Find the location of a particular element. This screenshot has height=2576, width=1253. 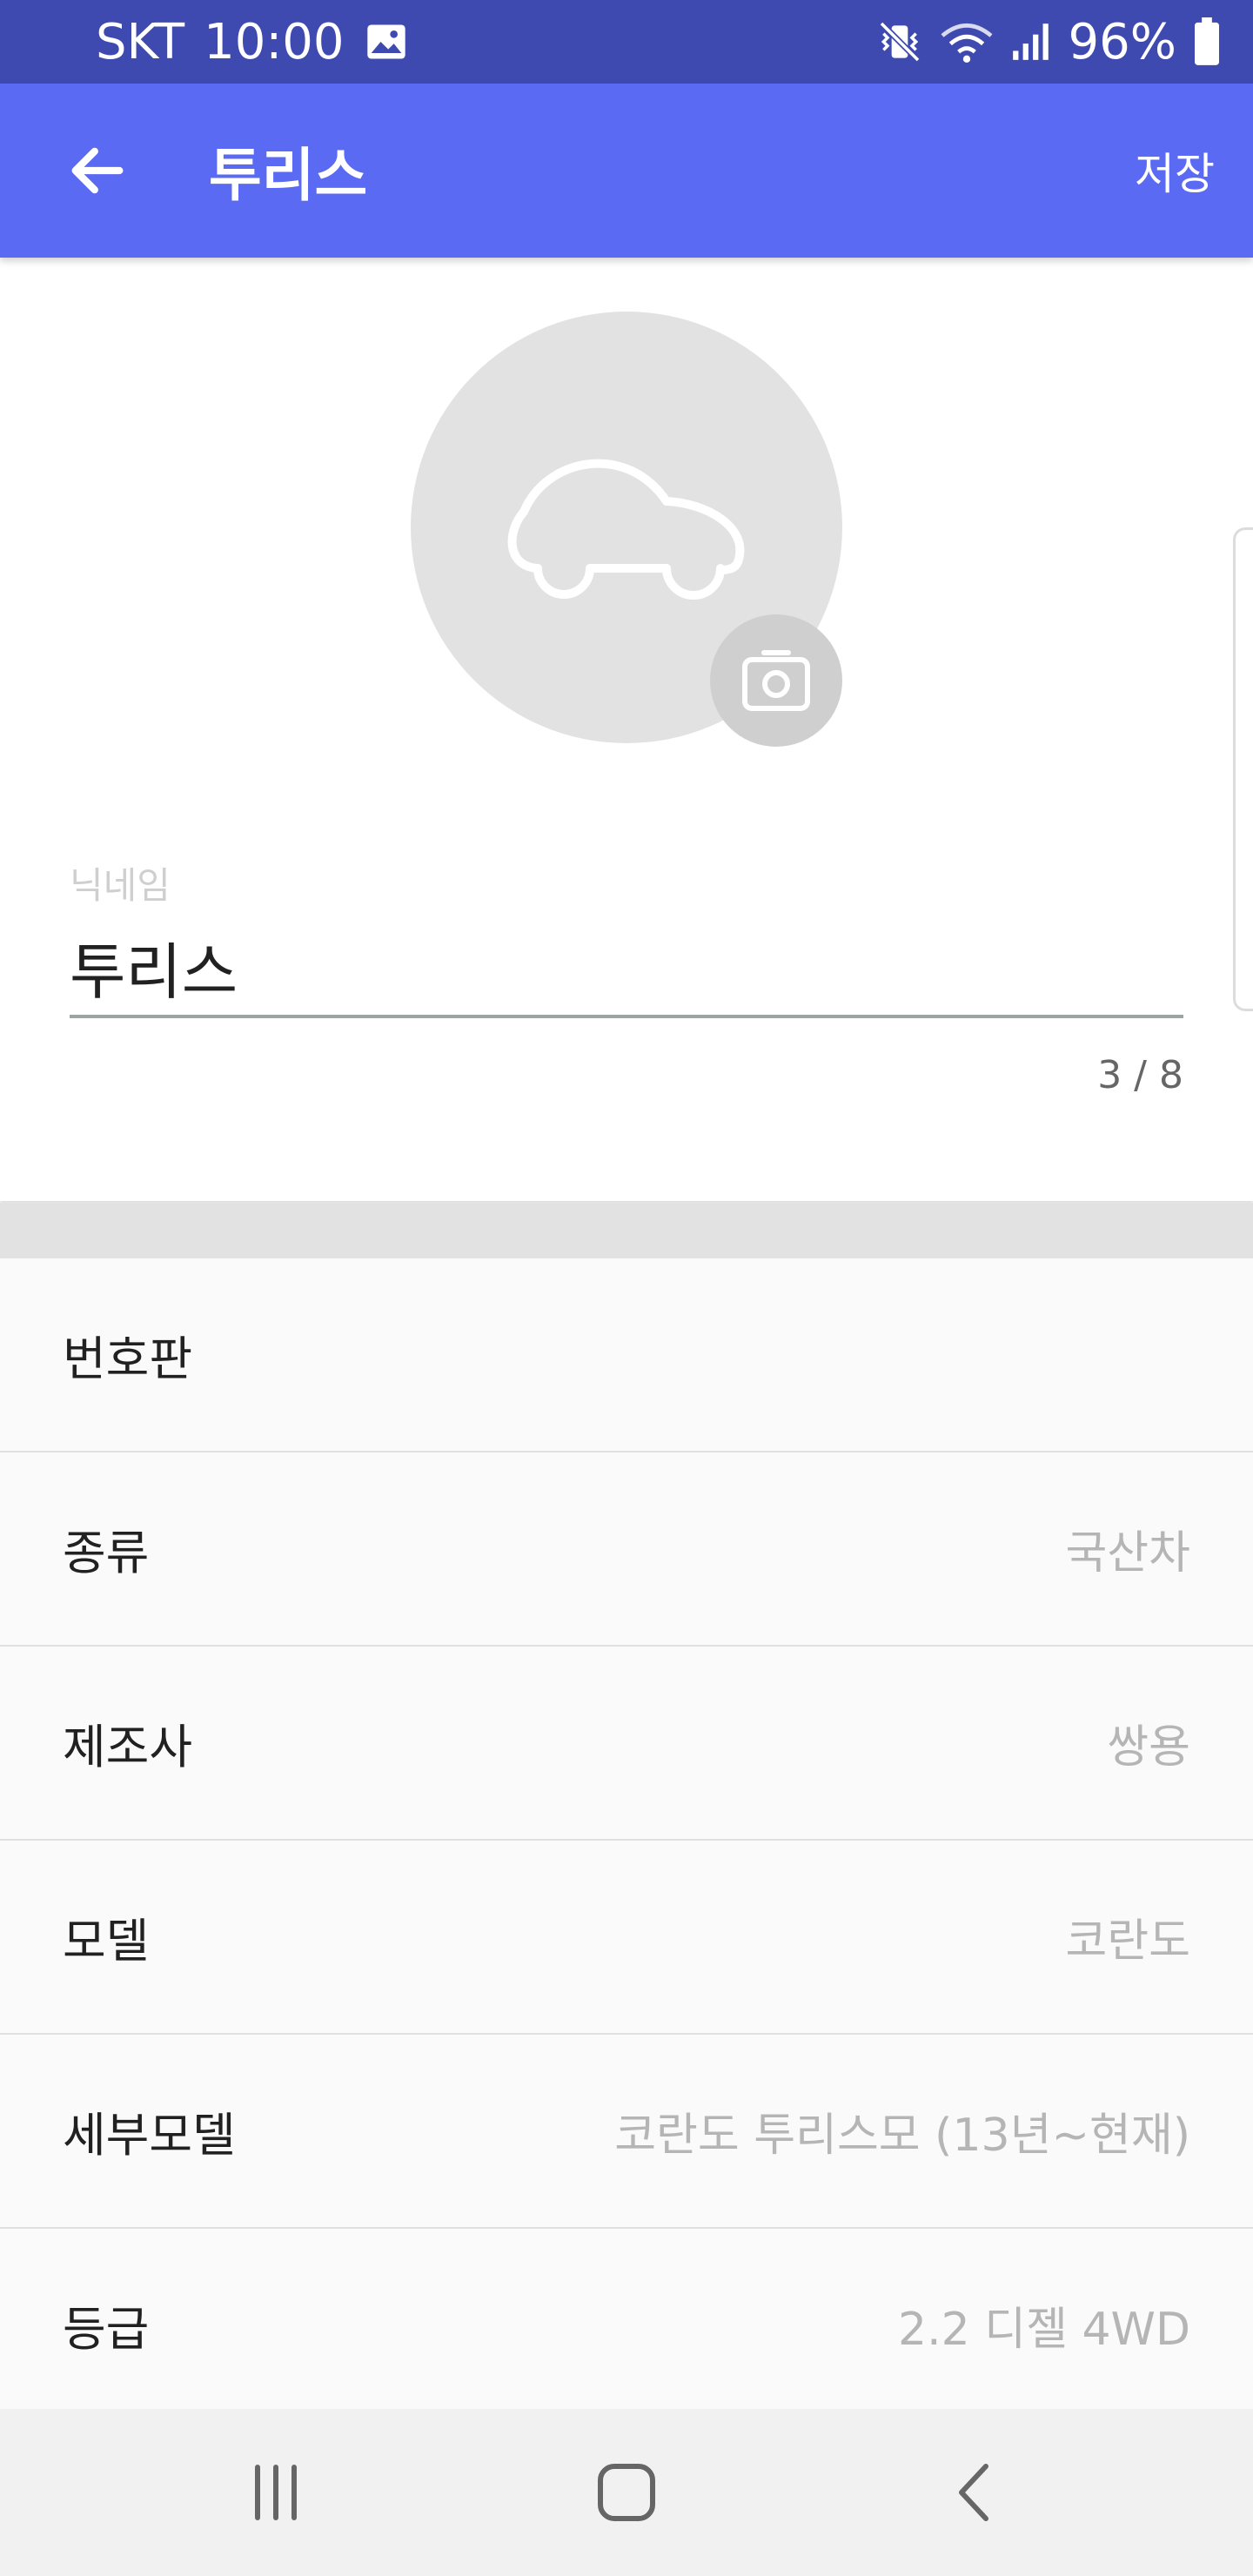

home-icon is located at coordinates (626, 2492).